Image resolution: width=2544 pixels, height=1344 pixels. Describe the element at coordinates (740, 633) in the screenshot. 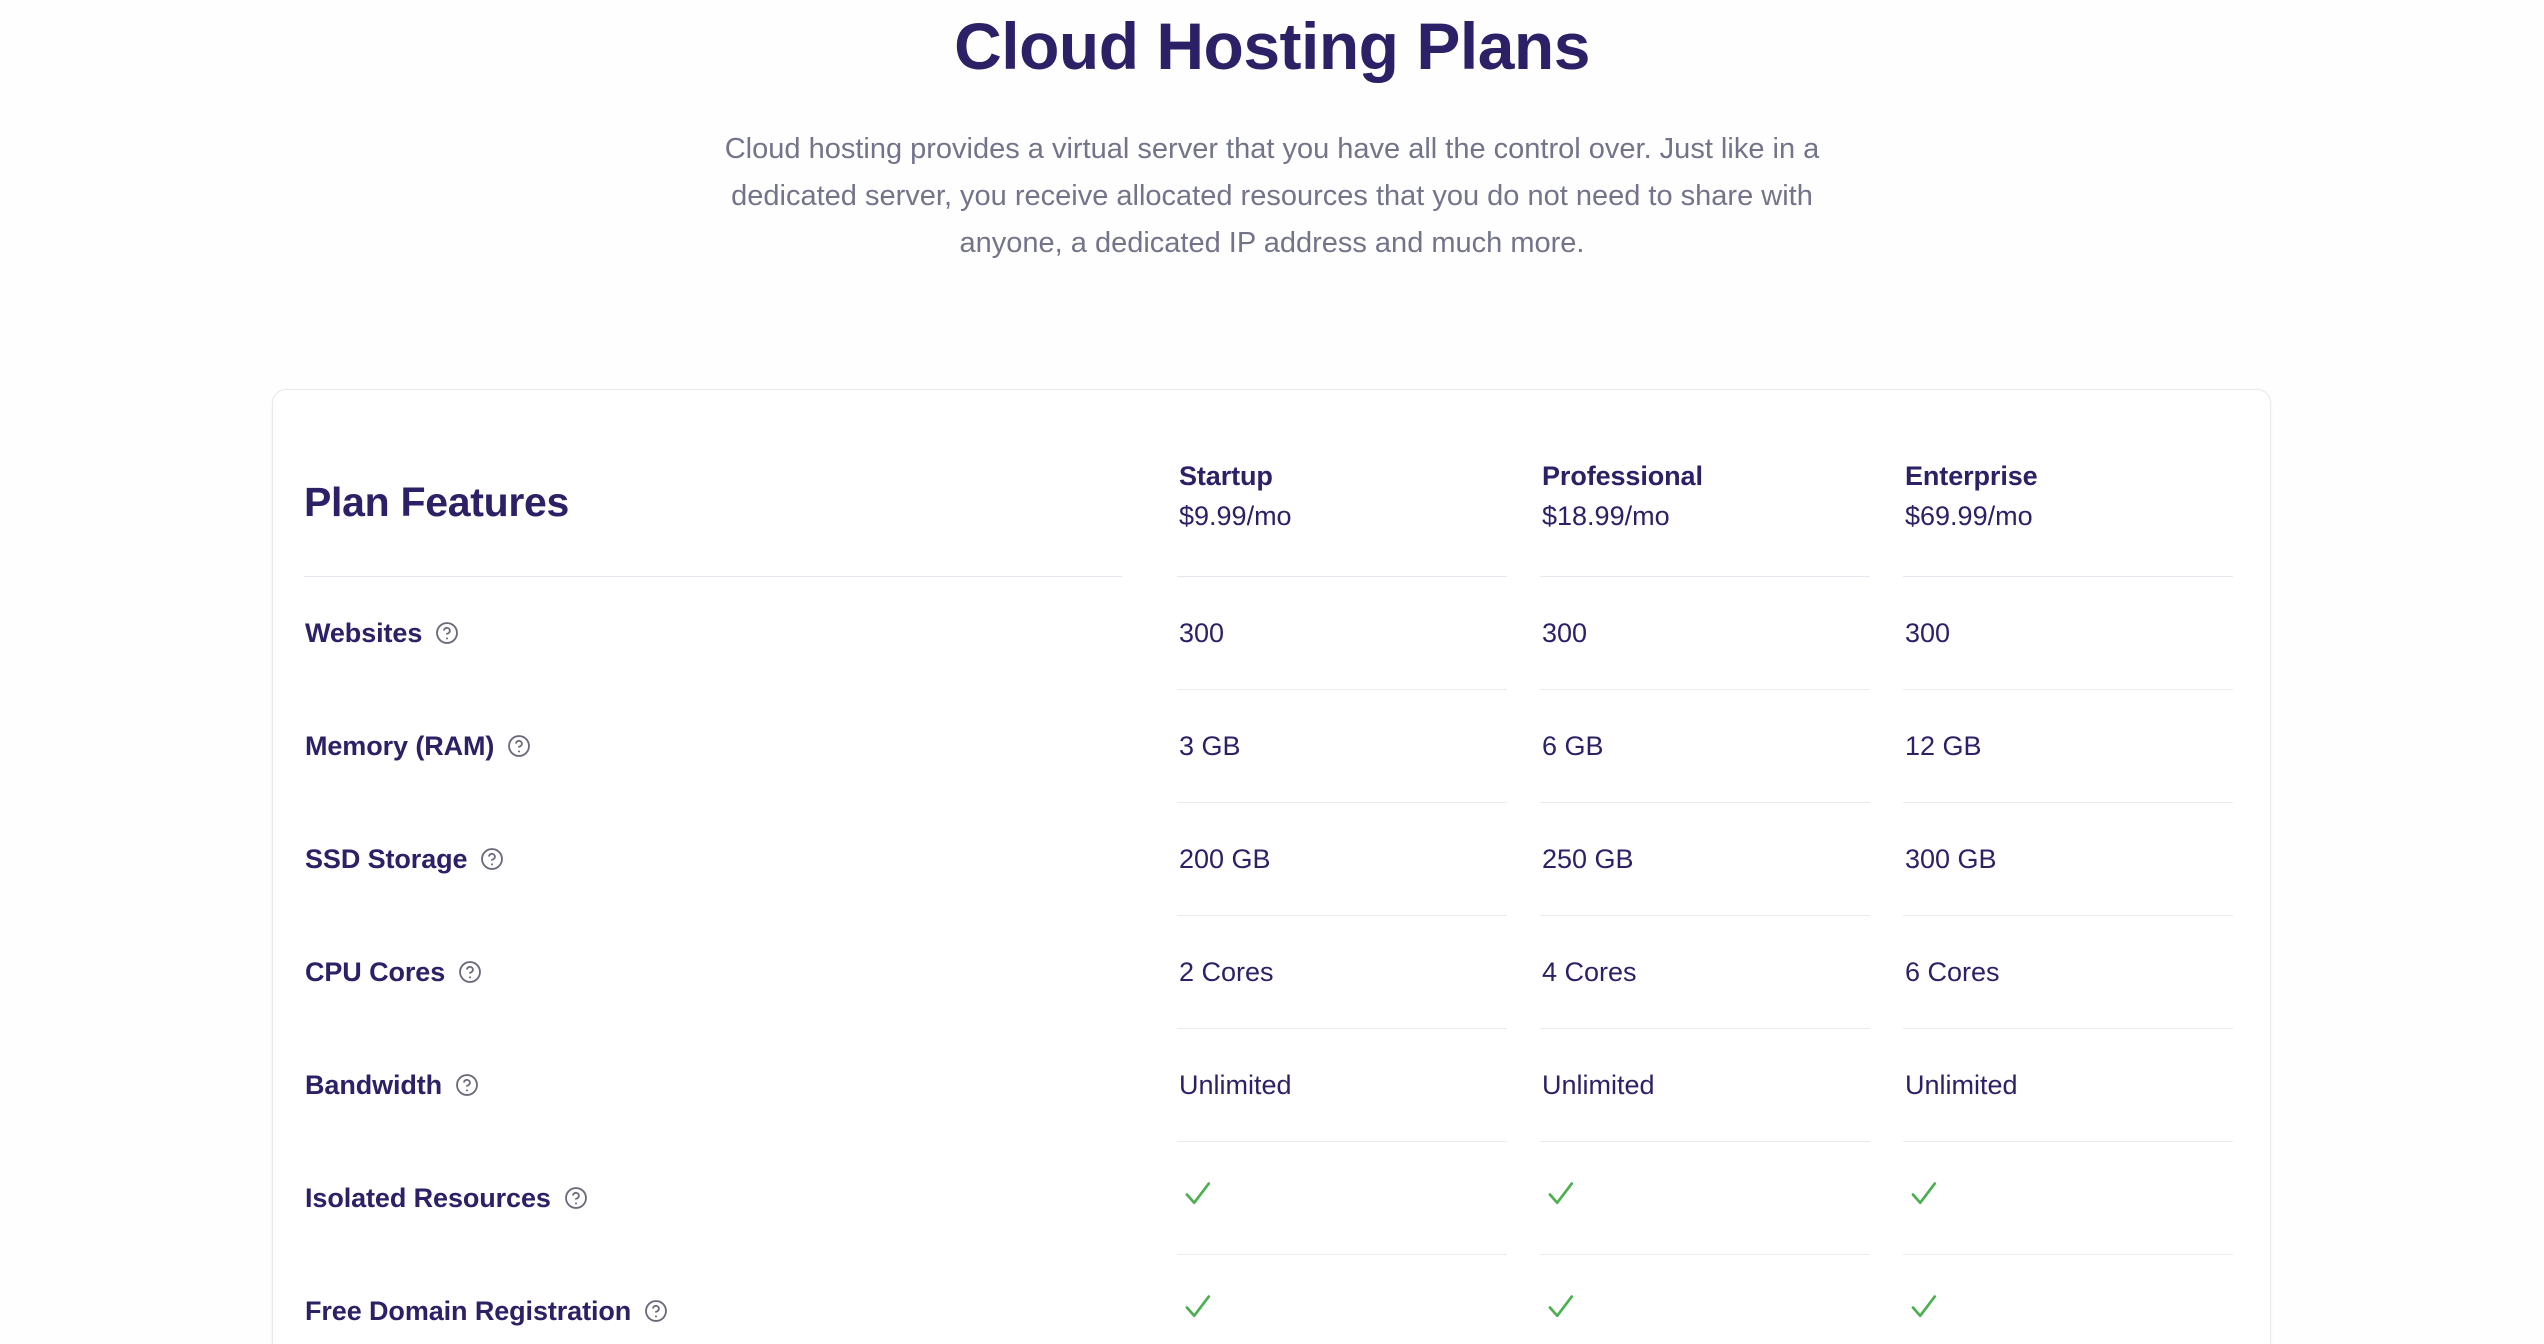

I see `feature-label-cell: Websites` at that location.